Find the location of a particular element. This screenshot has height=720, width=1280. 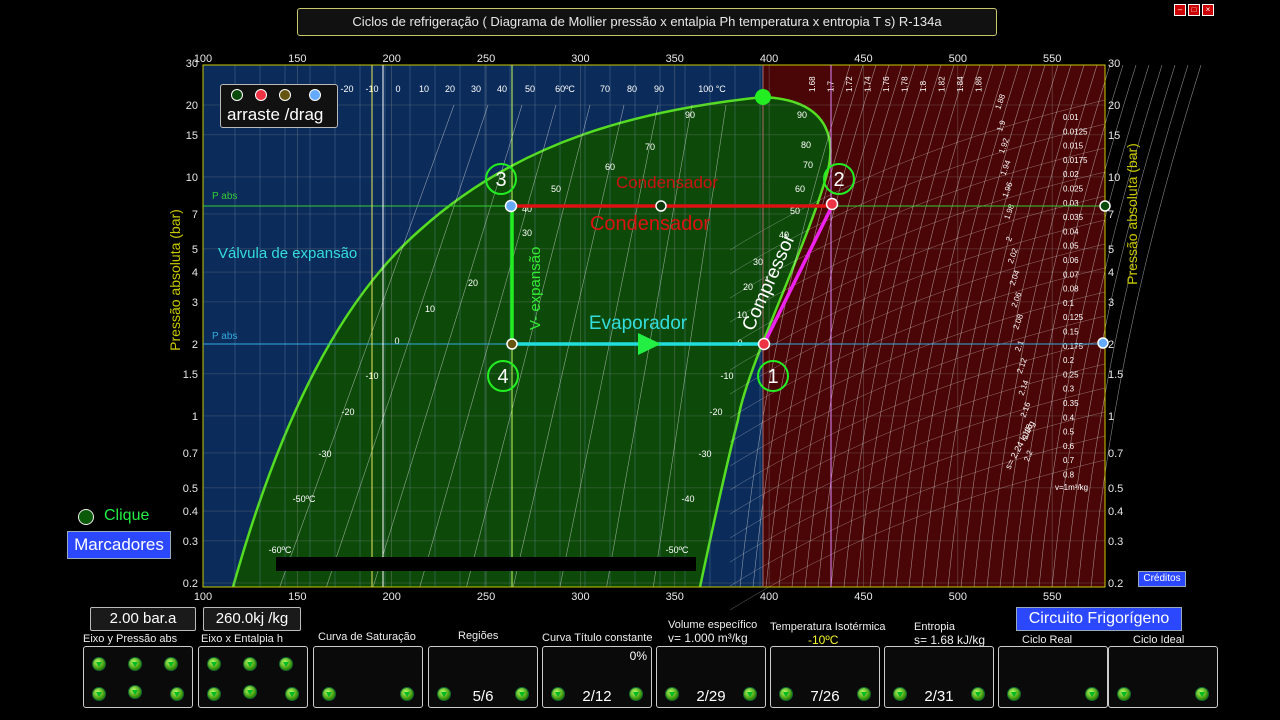

circuito-frigorigeno-button: Circuito Frigorígeno is located at coordinates (1099, 619).